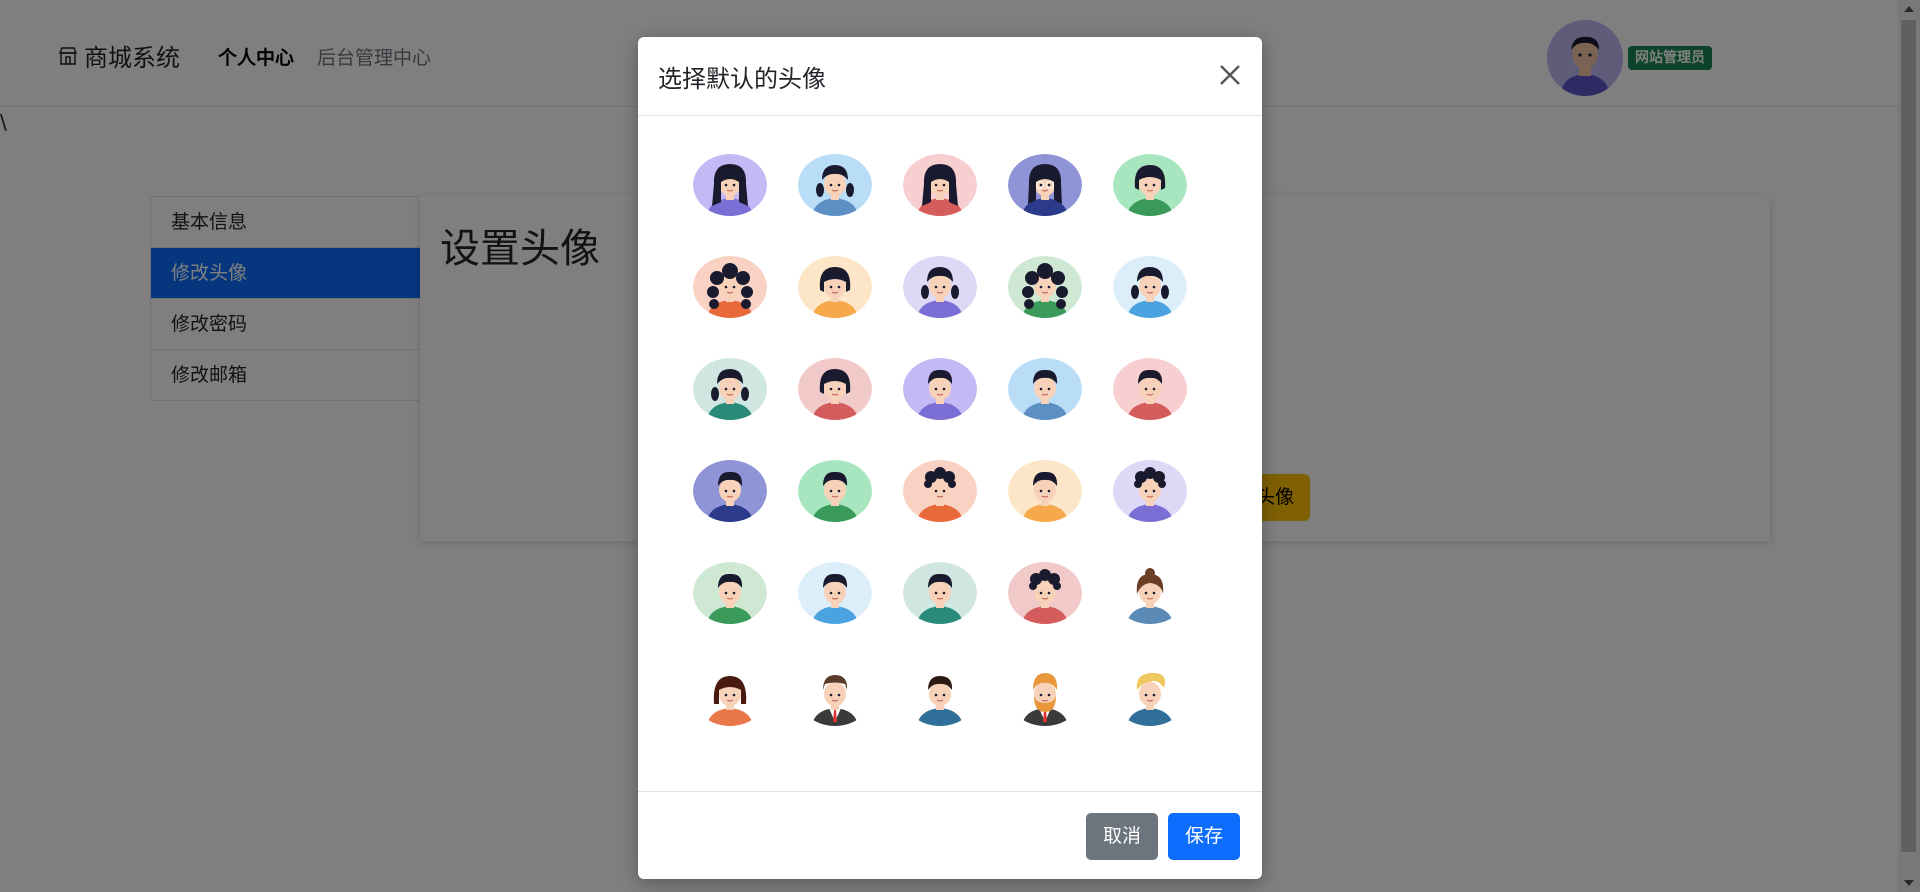 This screenshot has width=1920, height=892. Describe the element at coordinates (1230, 75) in the screenshot. I see `close-icon` at that location.